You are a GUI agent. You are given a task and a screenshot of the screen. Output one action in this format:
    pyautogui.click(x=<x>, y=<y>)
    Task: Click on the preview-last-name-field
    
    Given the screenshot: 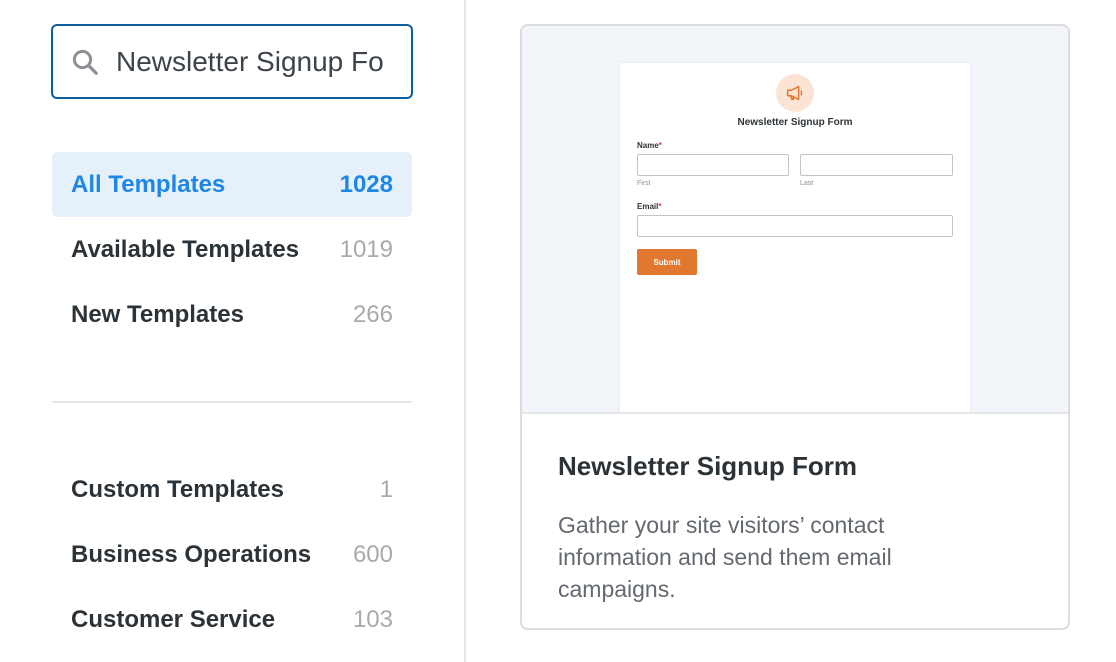 What is the action you would take?
    pyautogui.click(x=876, y=165)
    